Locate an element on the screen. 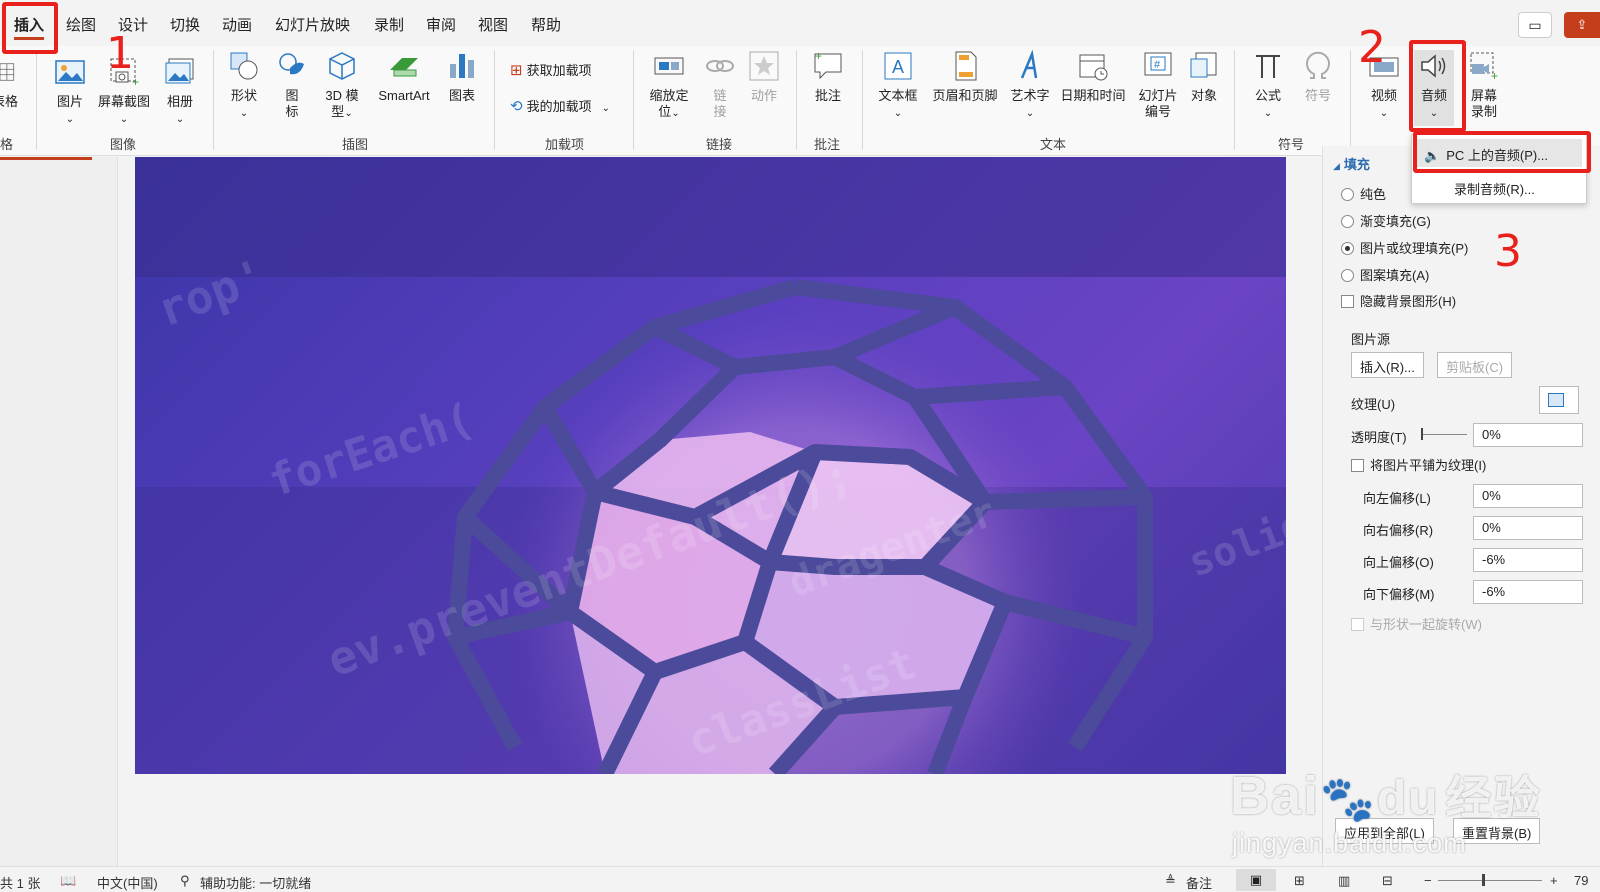 Image resolution: width=1600 pixels, height=892 pixels. pattern-fill-option: 图案填充(A) is located at coordinates (1385, 274).